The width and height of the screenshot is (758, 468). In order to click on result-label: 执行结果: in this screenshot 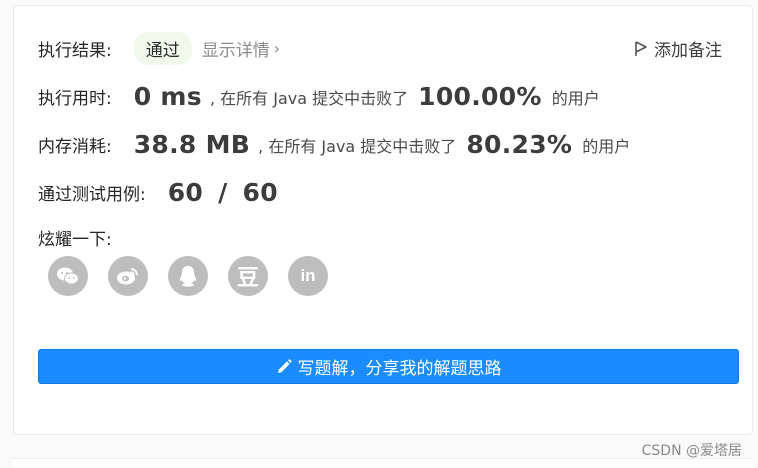, I will do `click(75, 51)`.